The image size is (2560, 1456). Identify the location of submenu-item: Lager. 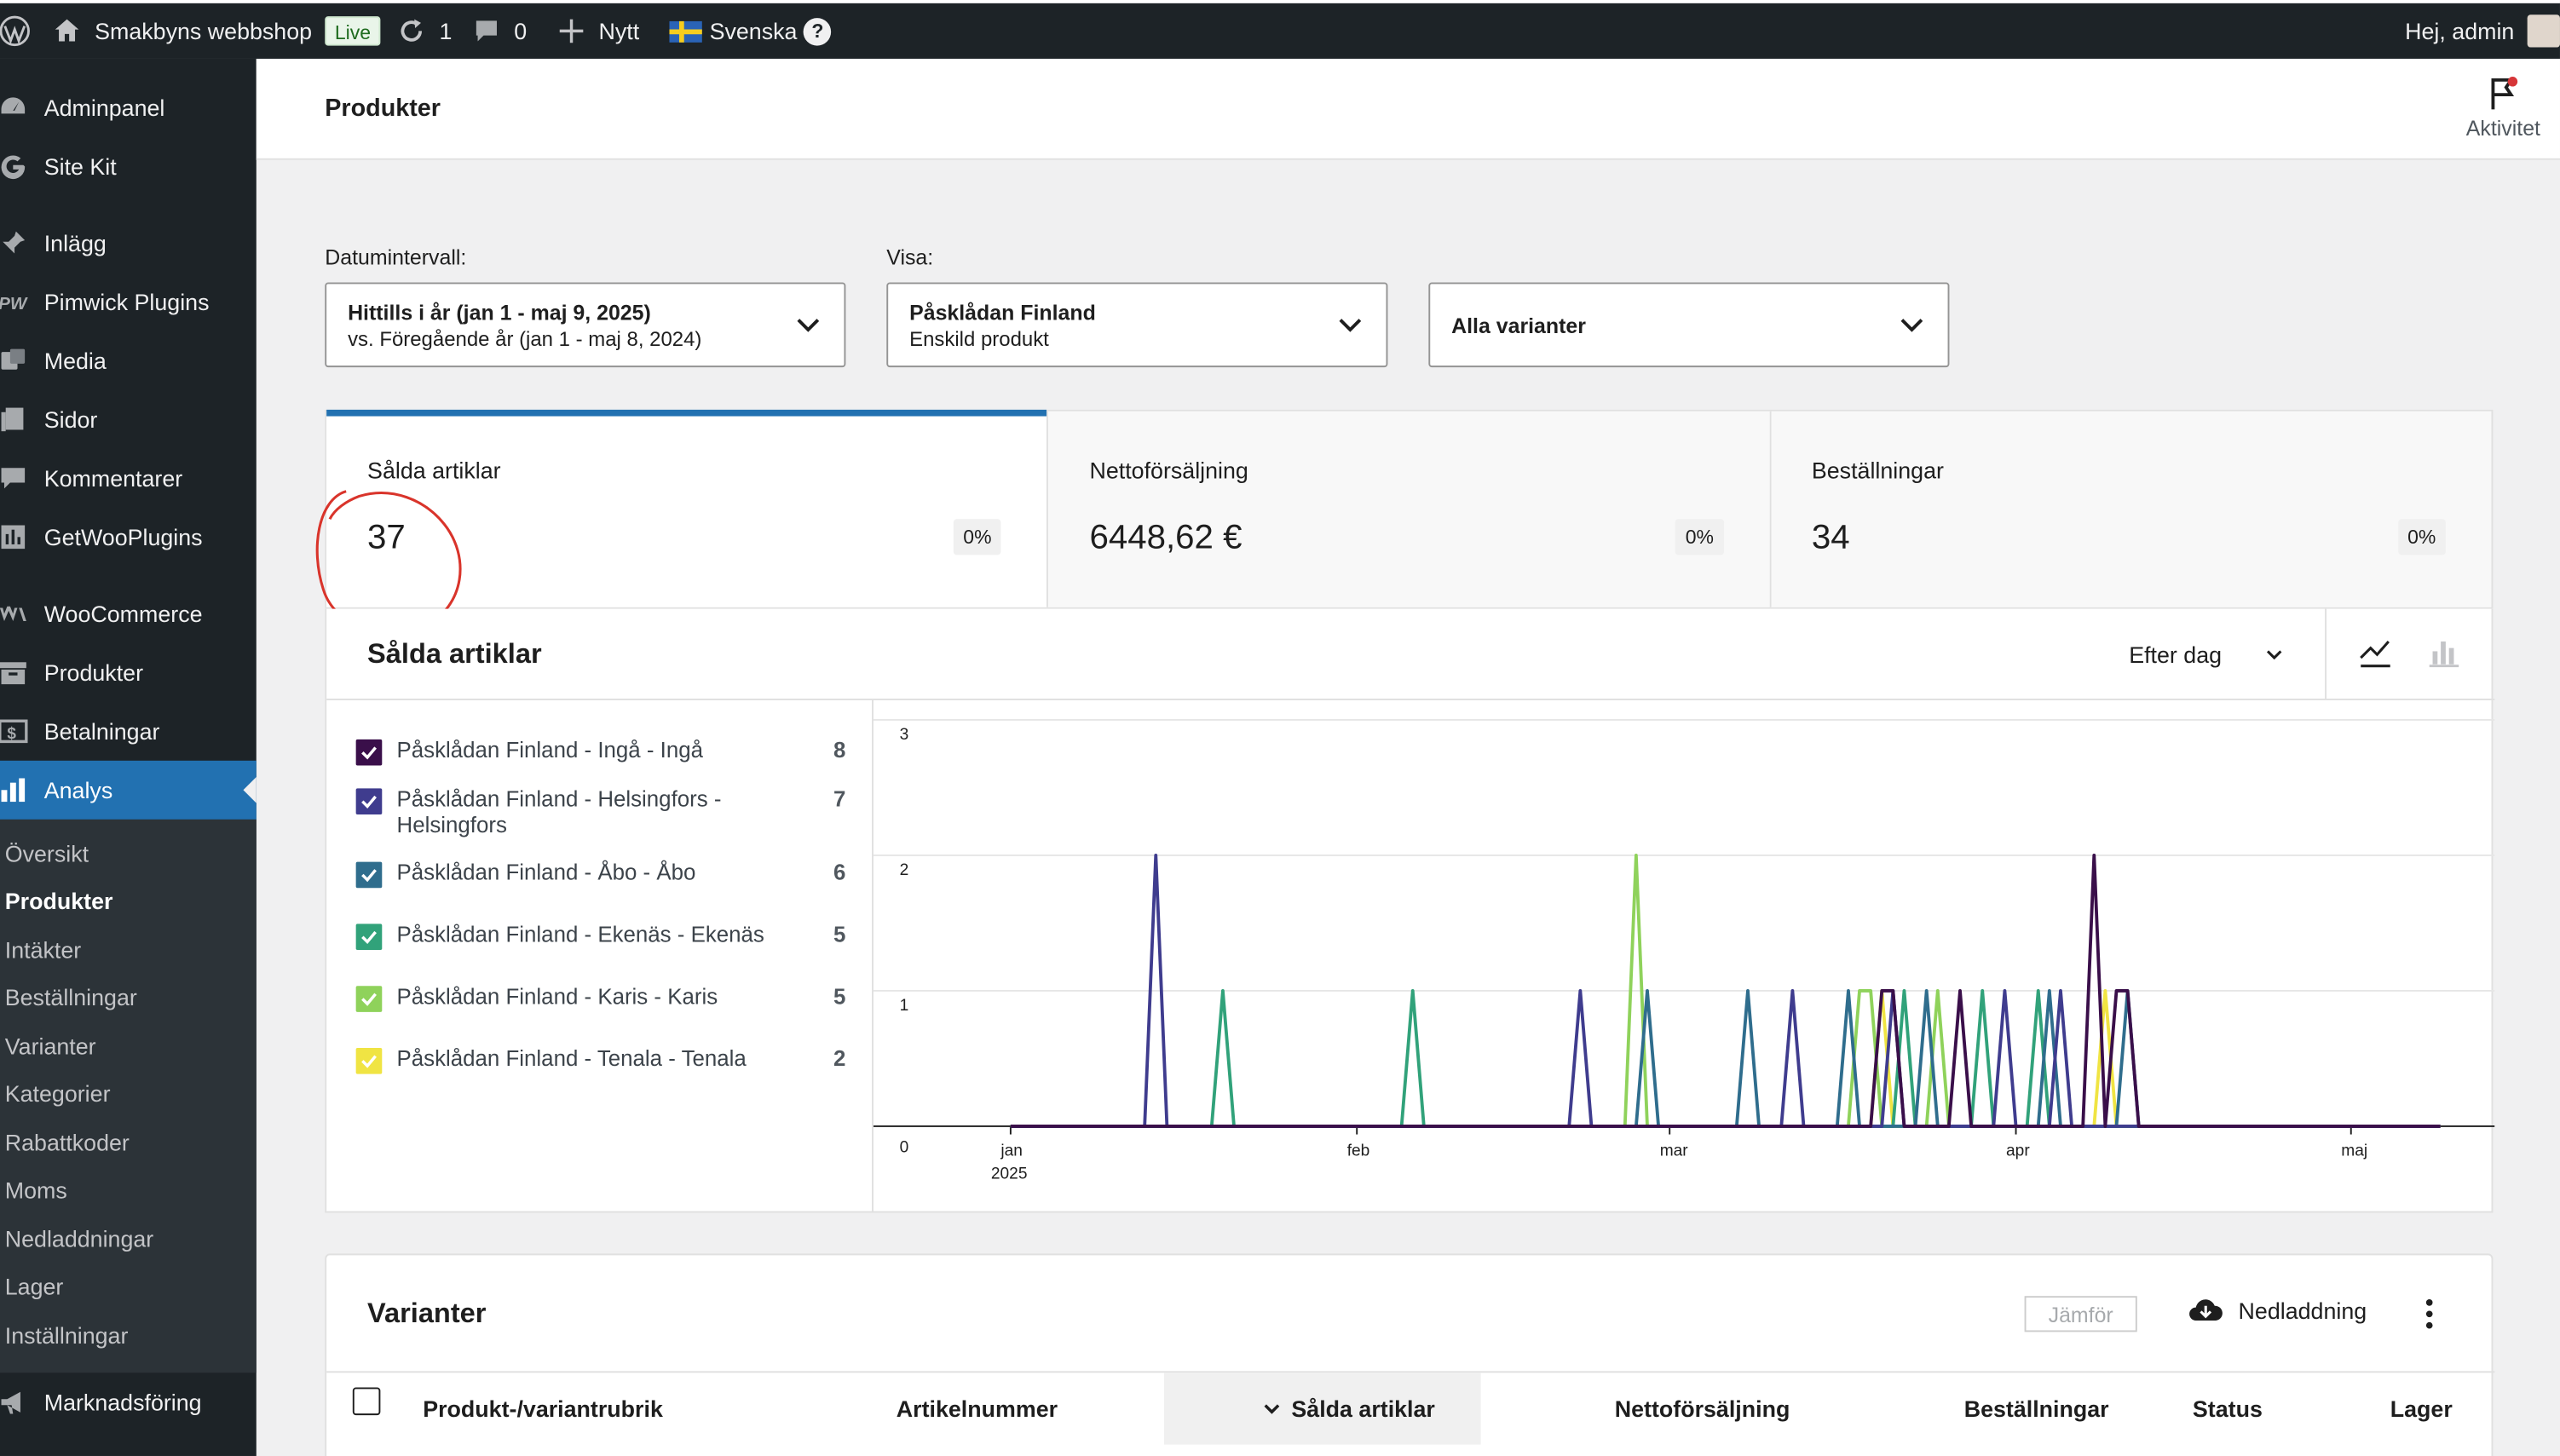
(128, 1287).